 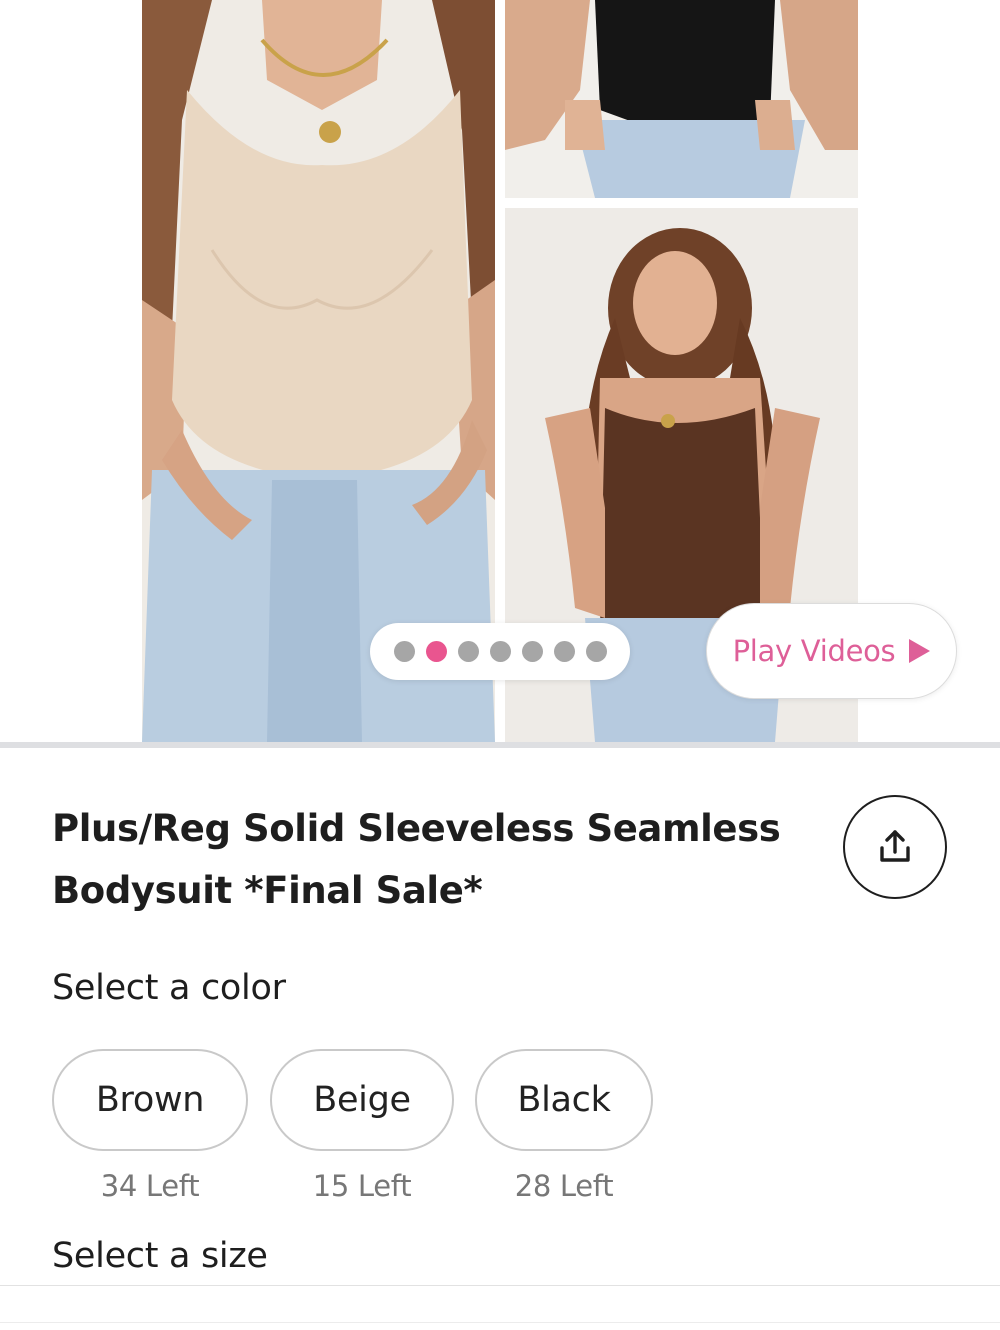 I want to click on share-icon, so click(x=895, y=846).